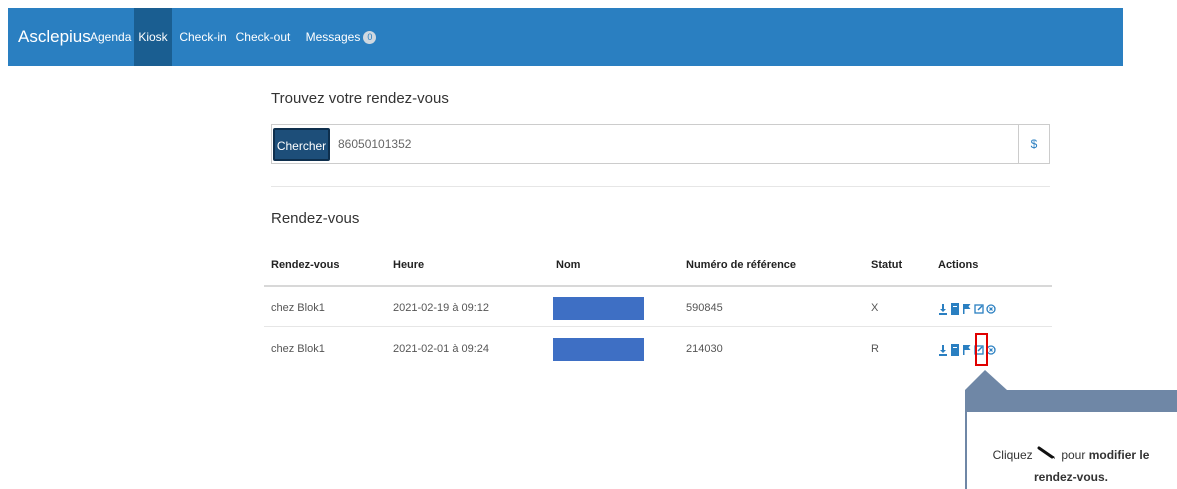 This screenshot has width=1177, height=489. What do you see at coordinates (409, 265) in the screenshot?
I see `column-header-heure: Heure` at bounding box center [409, 265].